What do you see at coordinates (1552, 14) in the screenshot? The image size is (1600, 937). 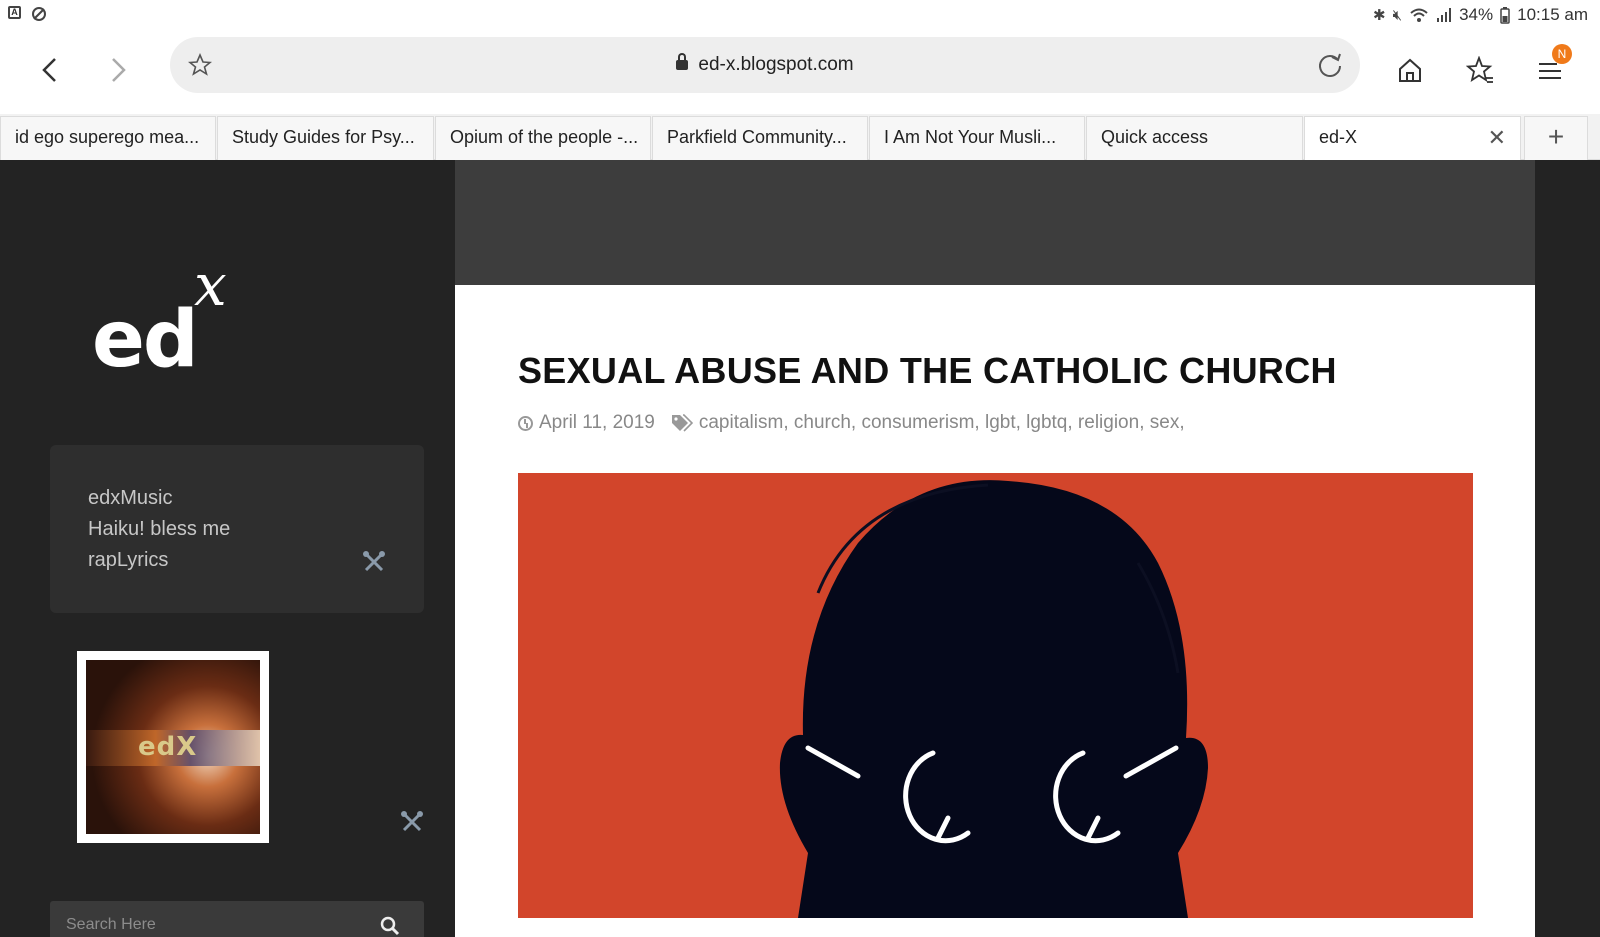 I see `clock-time: 10:15 am` at bounding box center [1552, 14].